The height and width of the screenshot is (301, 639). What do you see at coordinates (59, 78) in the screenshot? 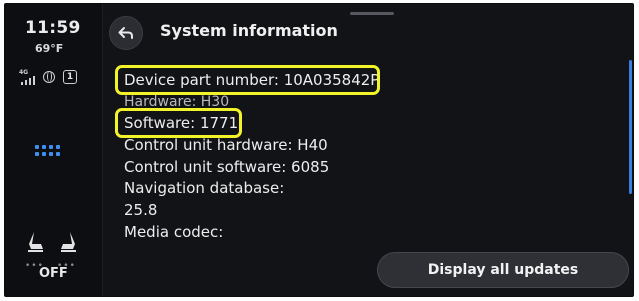
I see `status-icons: 4G 1` at bounding box center [59, 78].